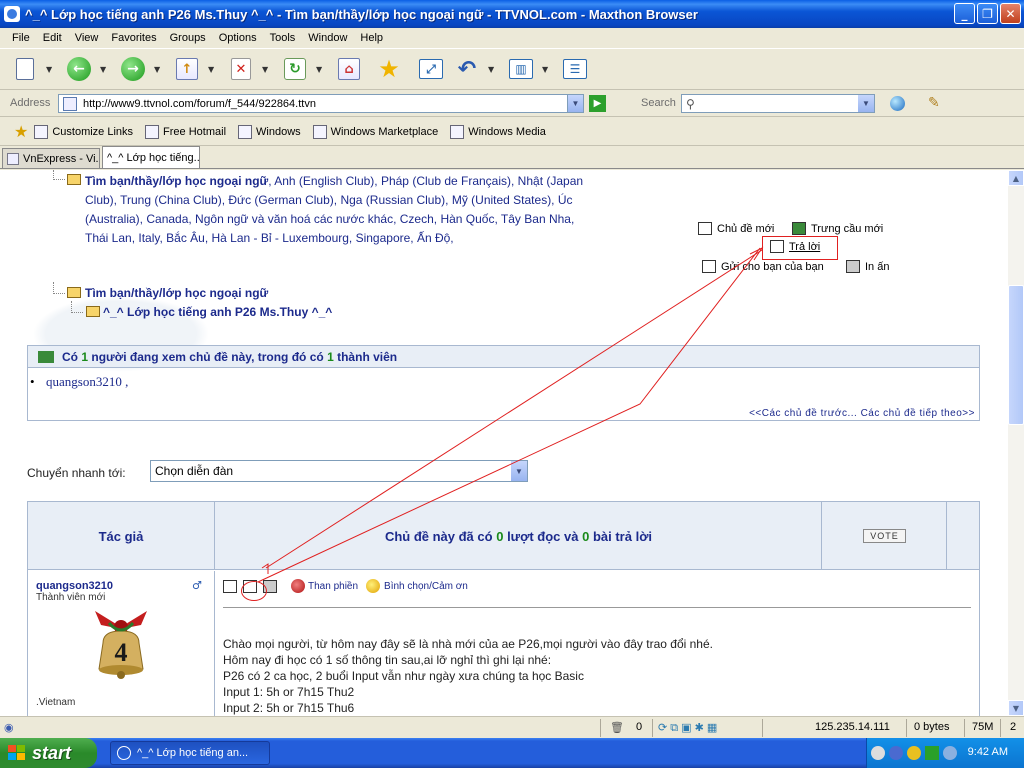 The image size is (1024, 768). What do you see at coordinates (230, 586) in the screenshot?
I see `edit-post-icon` at bounding box center [230, 586].